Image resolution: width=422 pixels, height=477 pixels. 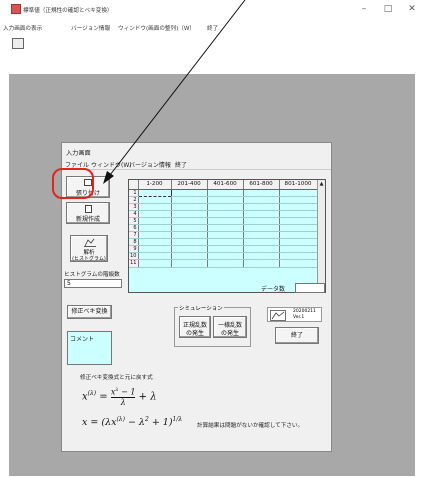 What do you see at coordinates (174, 92) in the screenshot?
I see `annotation-arrow` at bounding box center [174, 92].